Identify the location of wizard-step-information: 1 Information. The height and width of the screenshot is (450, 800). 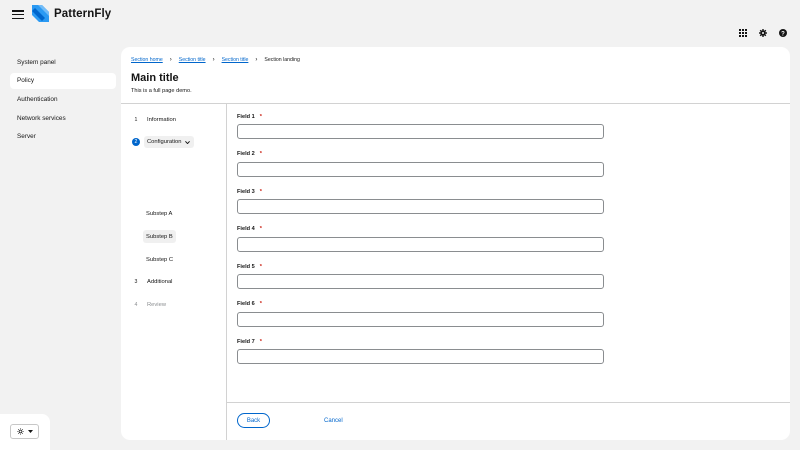
(154, 120).